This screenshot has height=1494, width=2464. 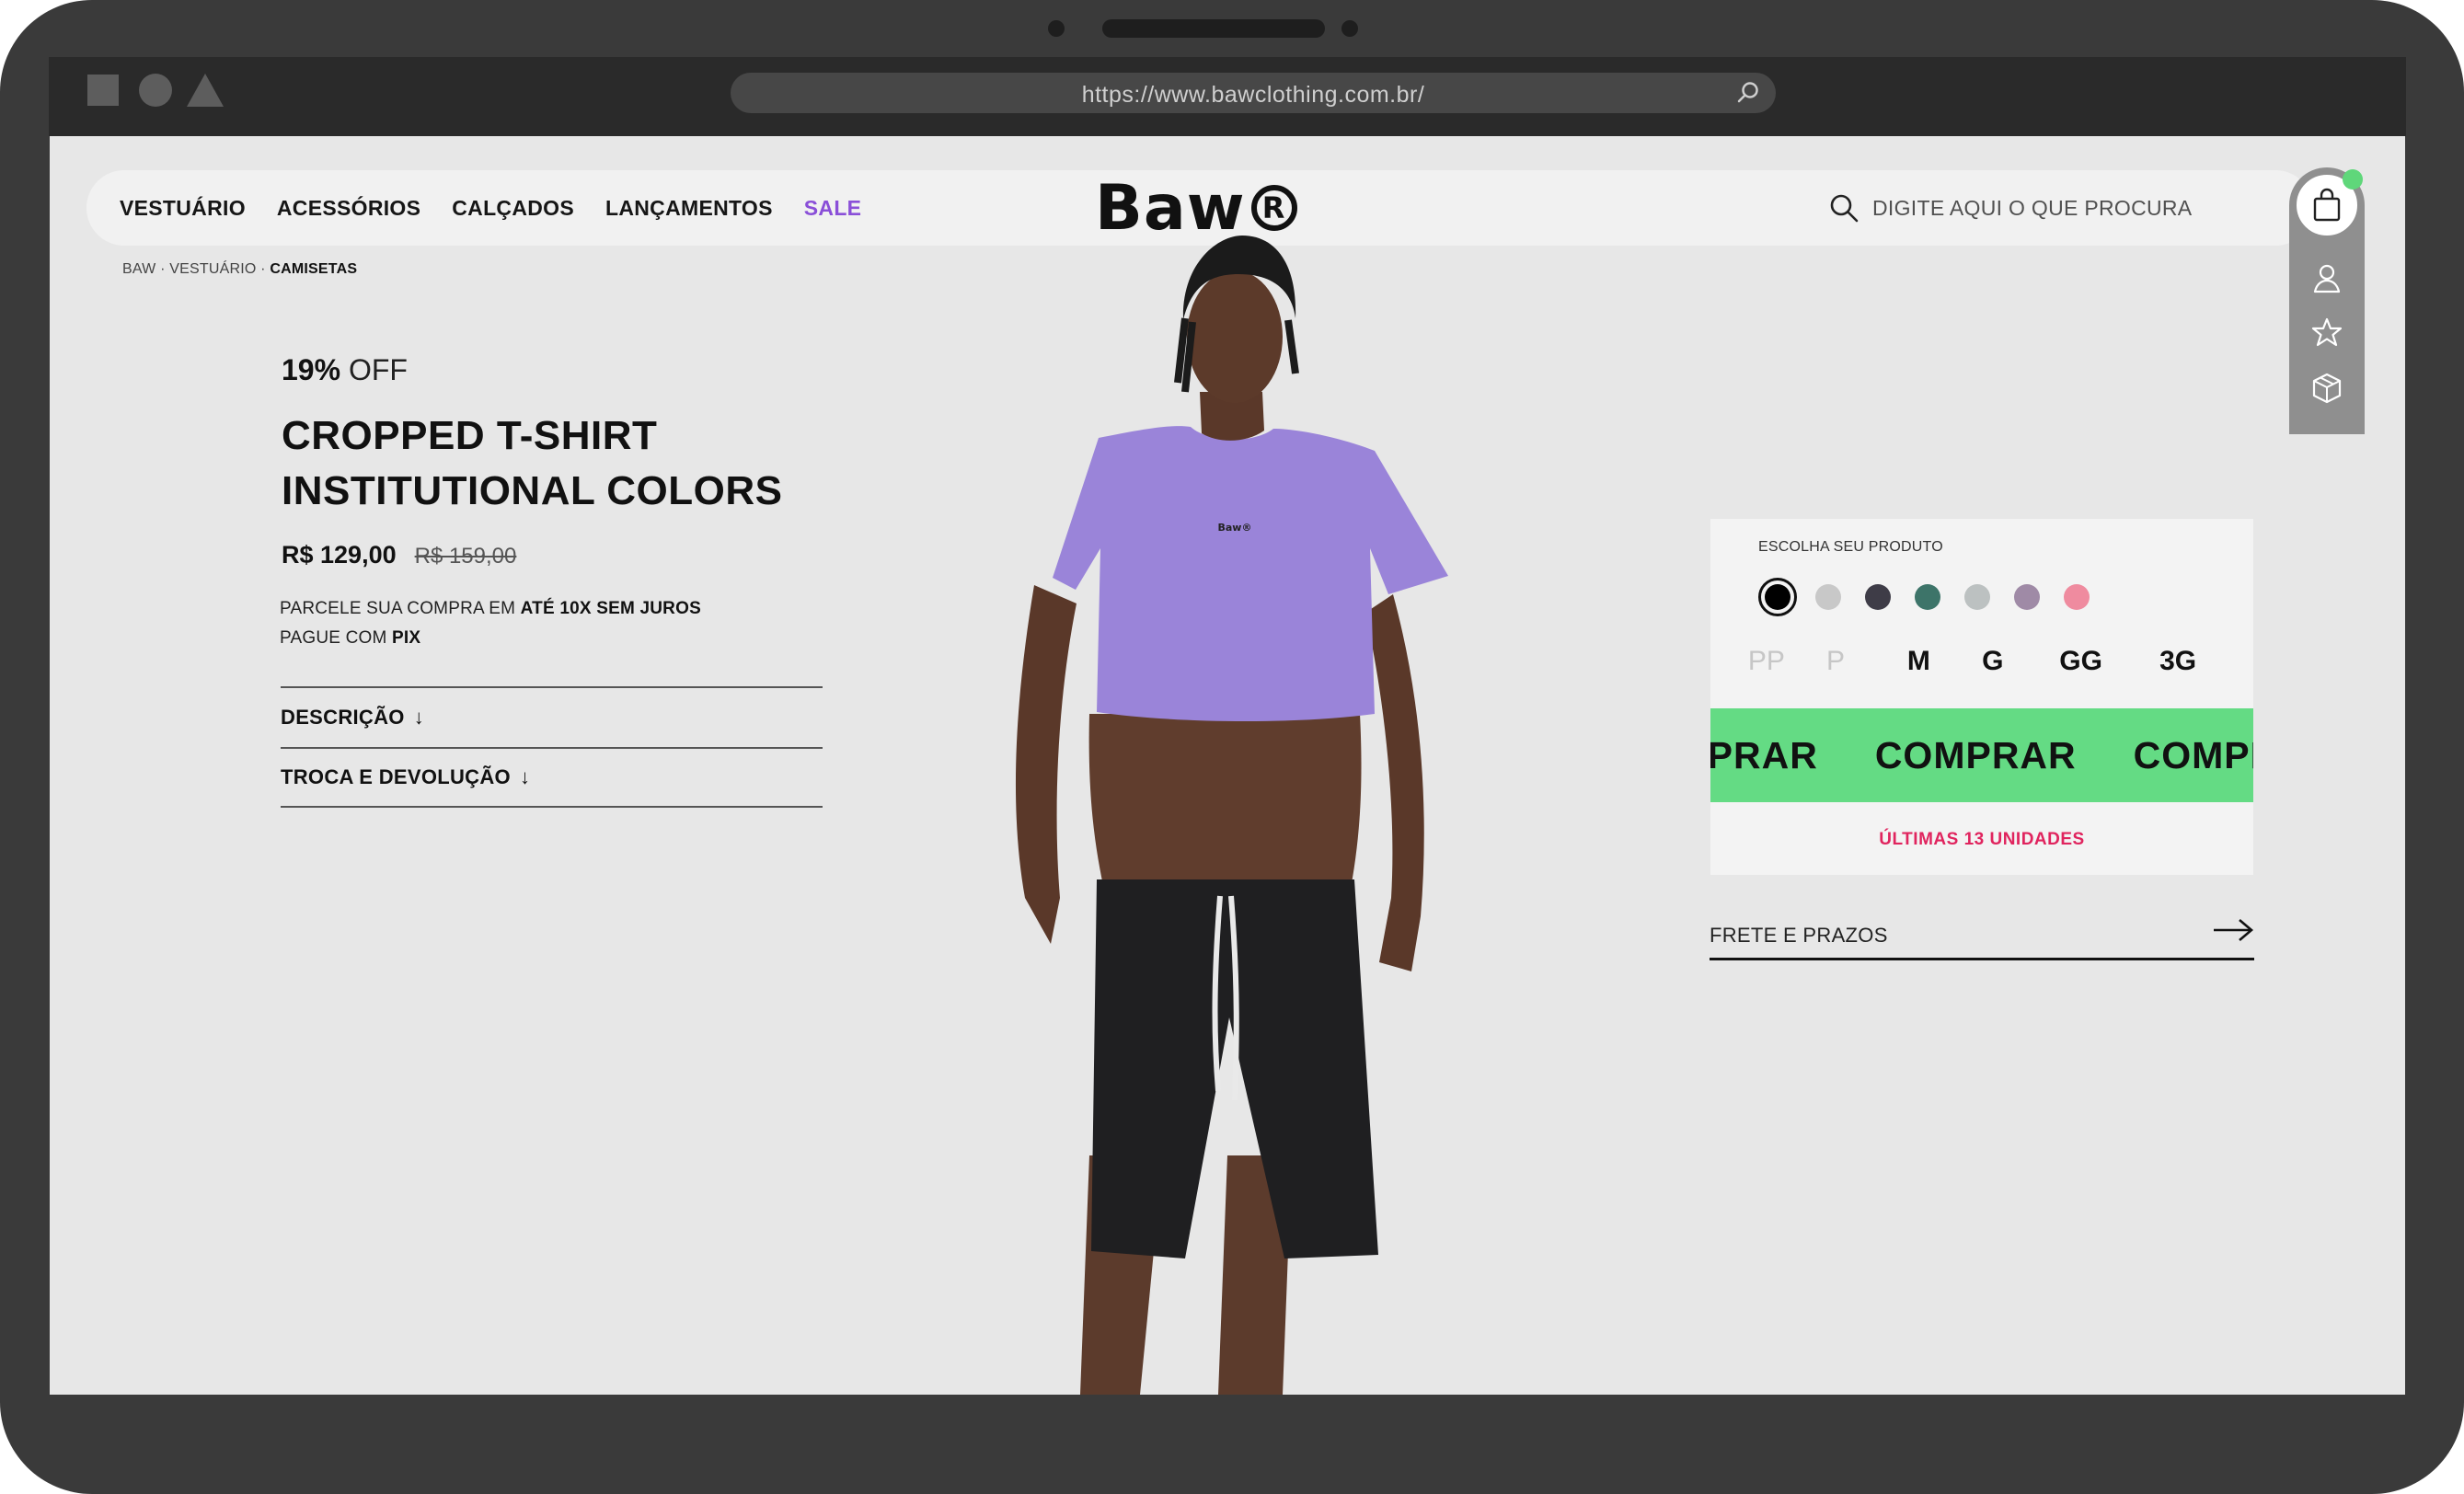 I want to click on model-torso, so click(x=1225, y=806).